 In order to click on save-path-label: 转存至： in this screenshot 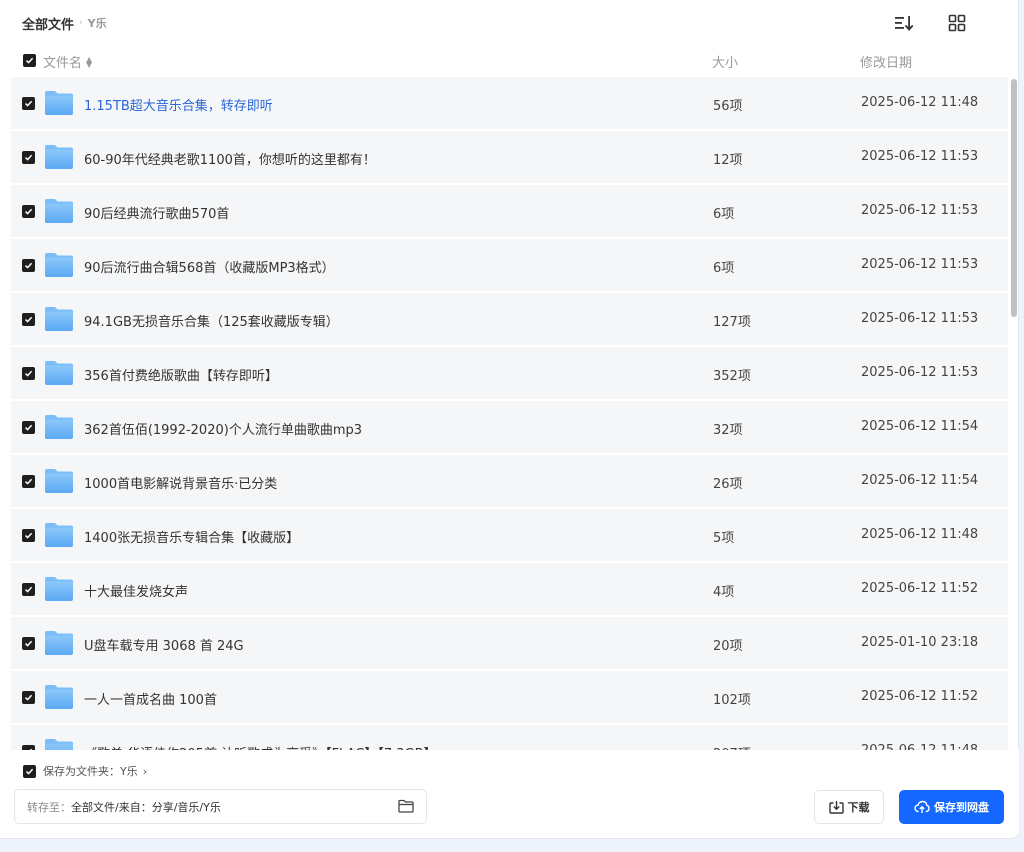, I will do `click(49, 807)`.